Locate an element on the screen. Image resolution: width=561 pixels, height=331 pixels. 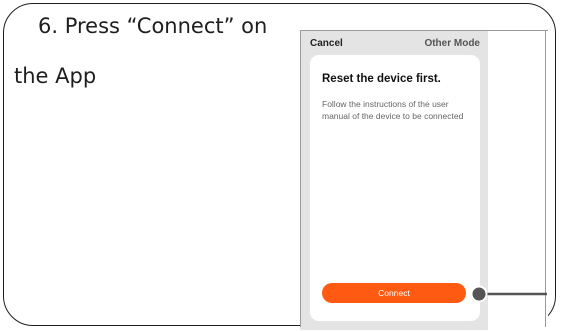
screenshot-top-border is located at coordinates (424, 30).